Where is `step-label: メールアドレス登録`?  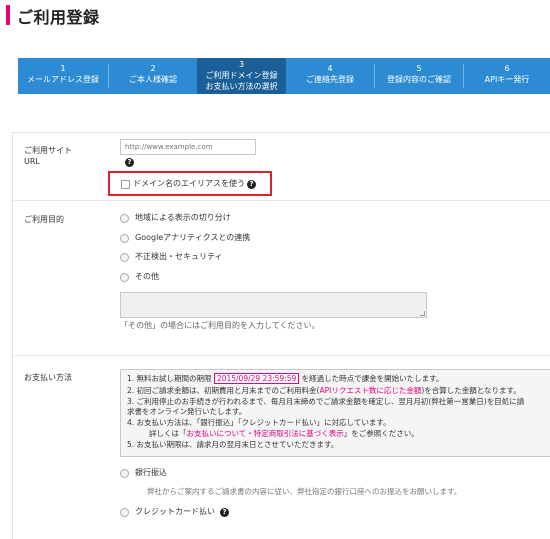
step-label: メールアドレス登録 is located at coordinates (63, 79).